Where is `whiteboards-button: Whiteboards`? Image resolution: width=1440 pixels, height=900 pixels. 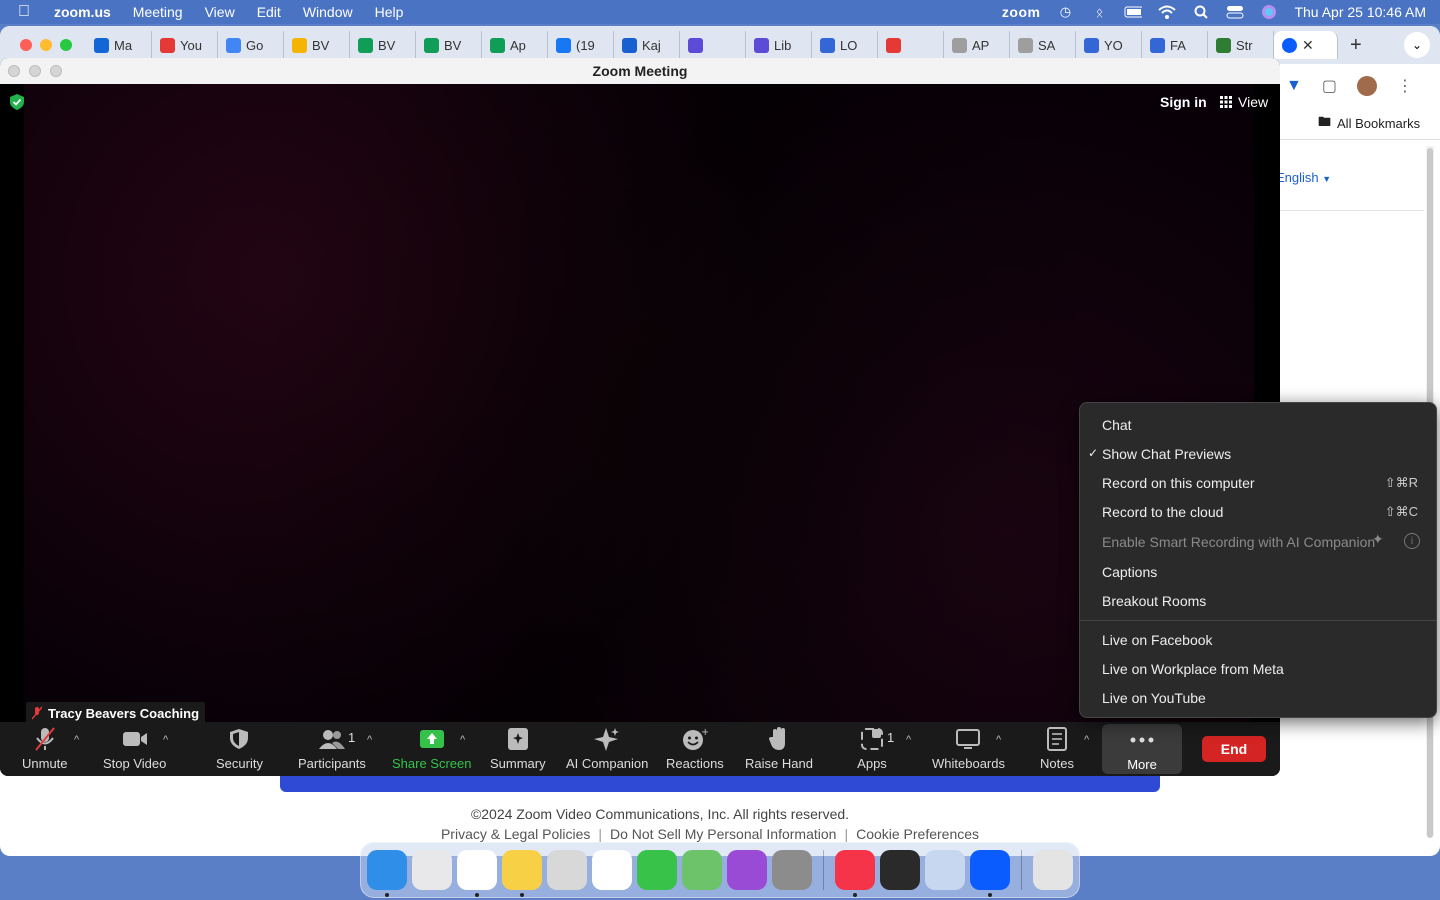 whiteboards-button: Whiteboards is located at coordinates (968, 748).